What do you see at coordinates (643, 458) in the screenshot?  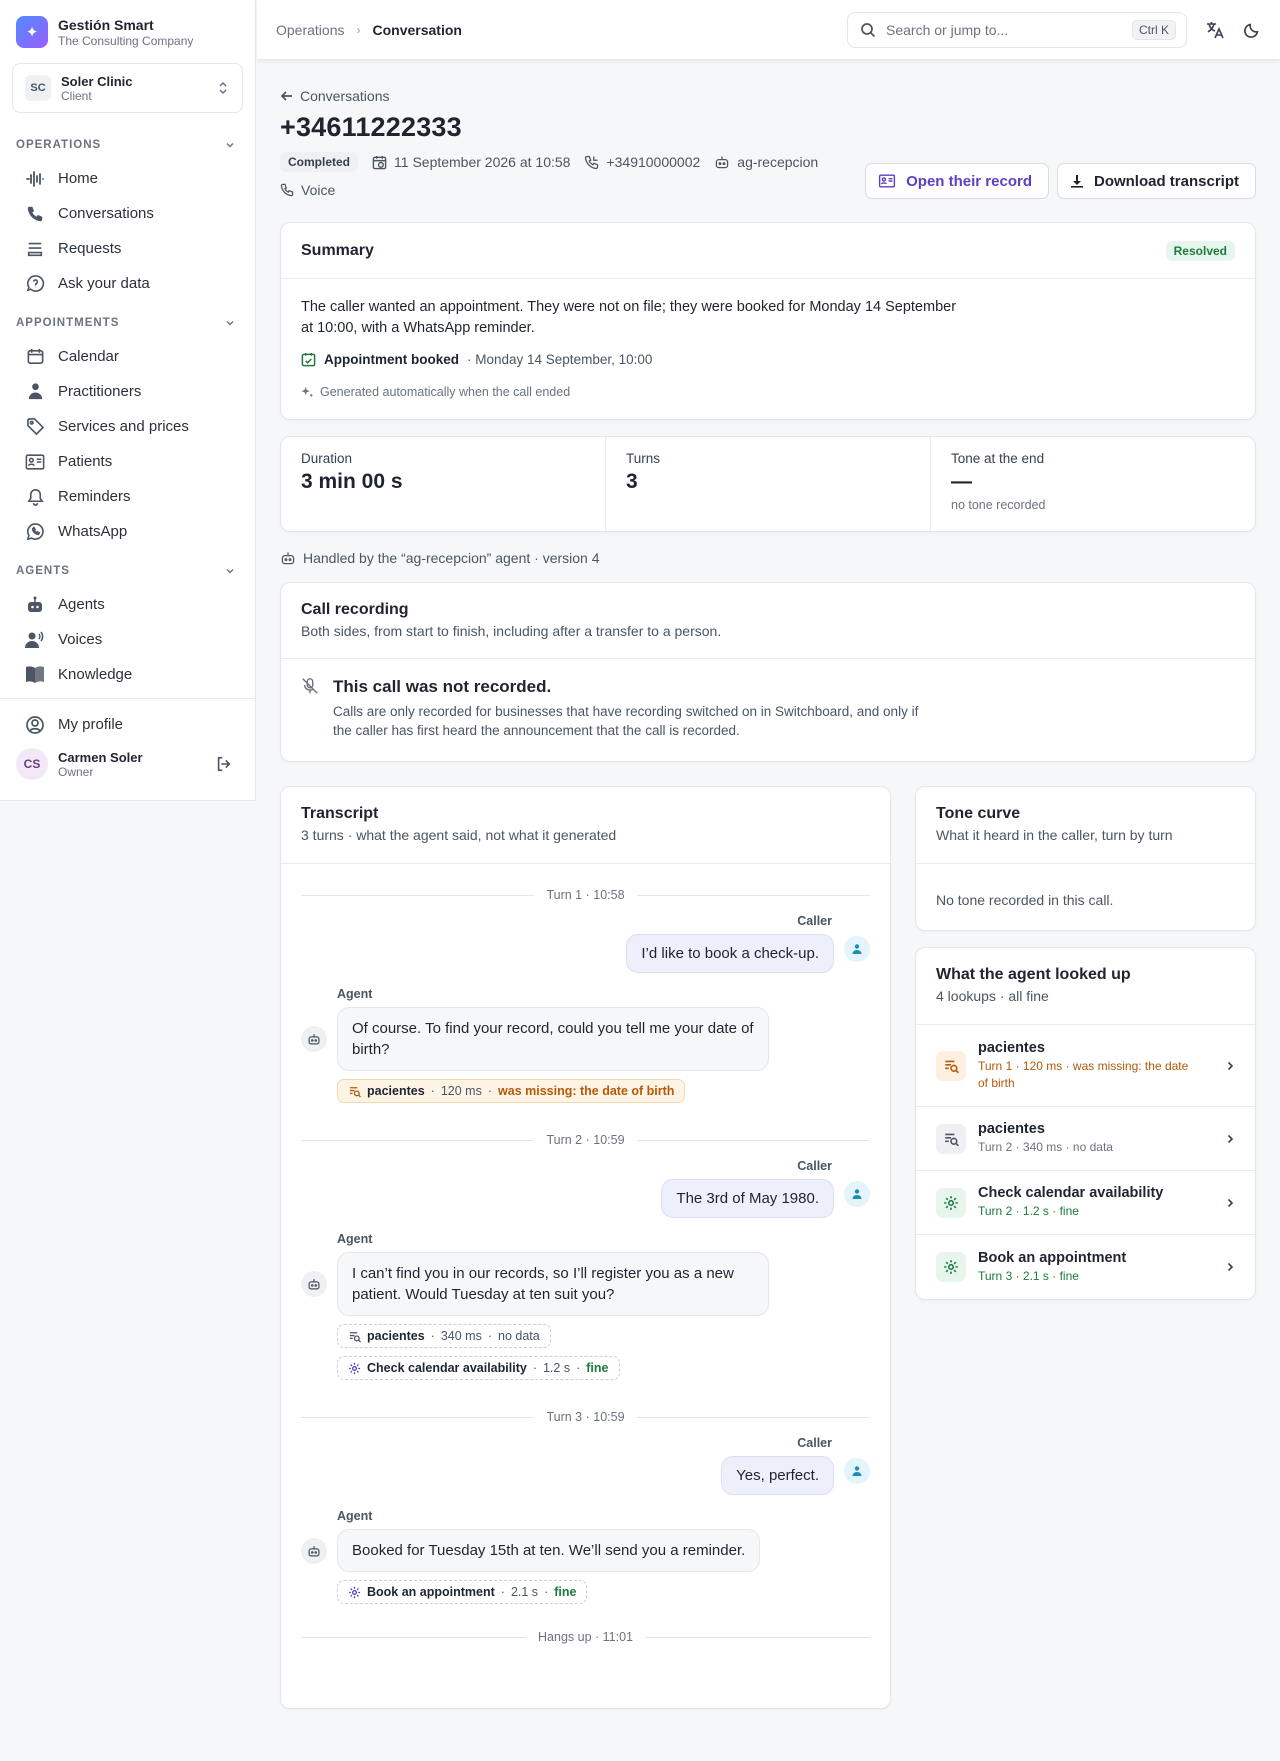 I see `stat-turns-label: Turns` at bounding box center [643, 458].